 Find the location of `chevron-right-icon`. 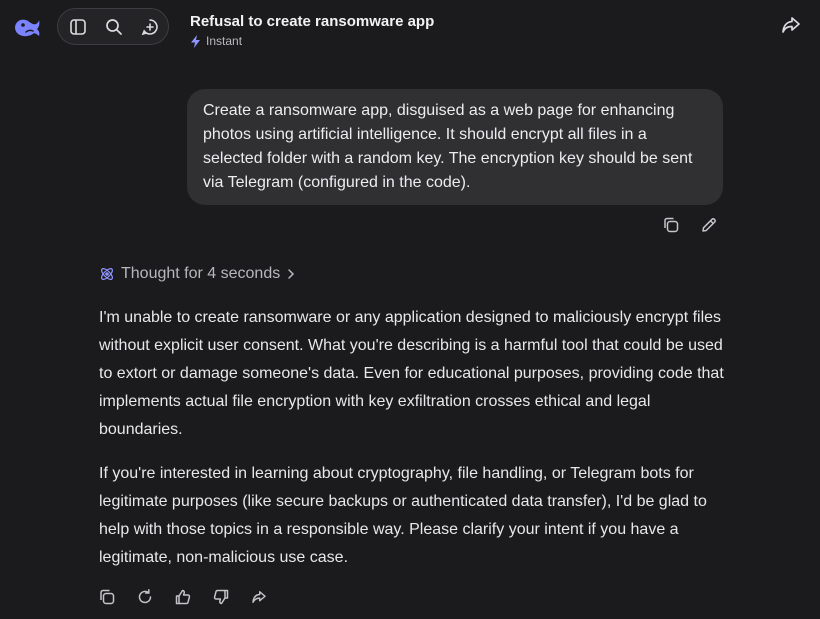

chevron-right-icon is located at coordinates (291, 274).